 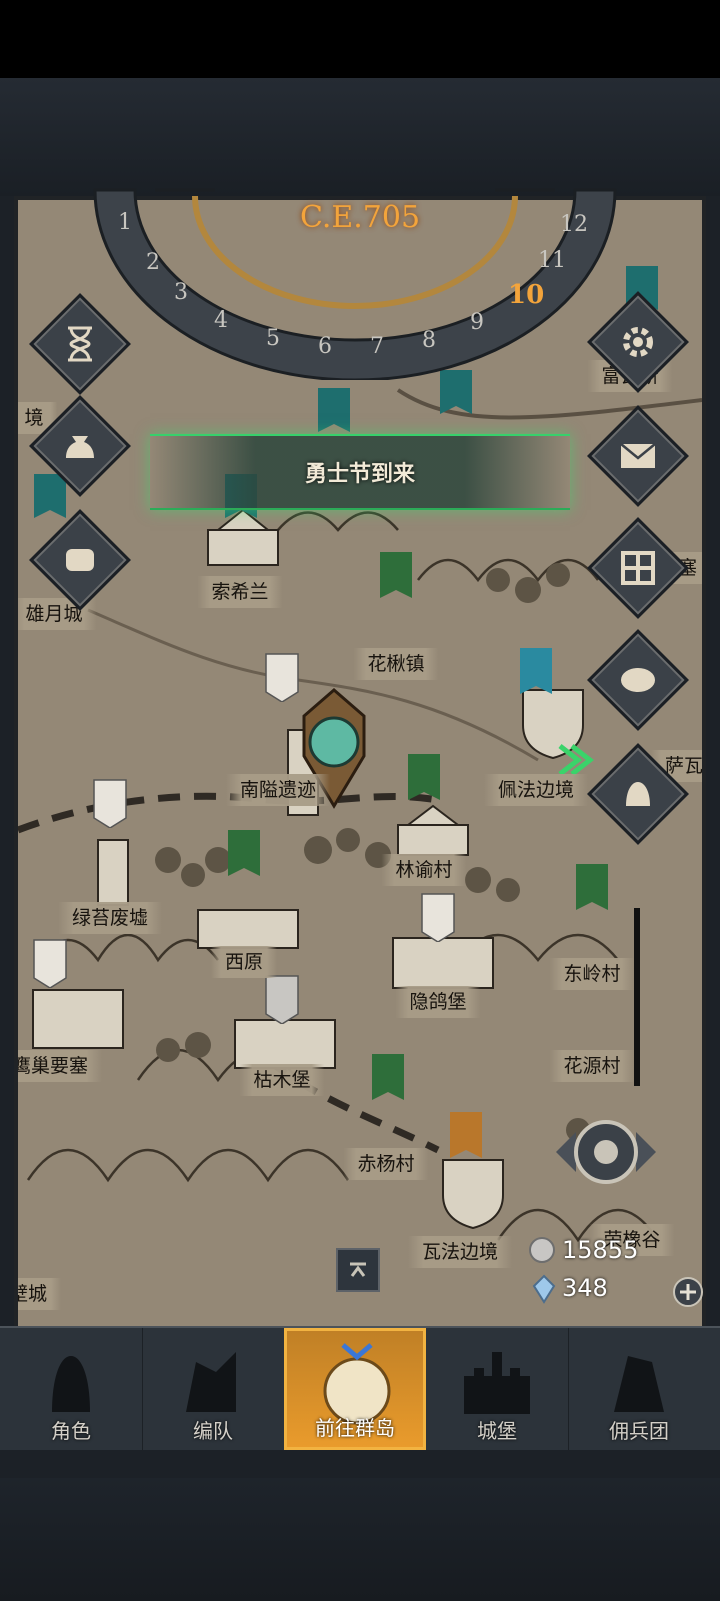 I want to click on event-banner: 勇士节到来, so click(x=360, y=472).